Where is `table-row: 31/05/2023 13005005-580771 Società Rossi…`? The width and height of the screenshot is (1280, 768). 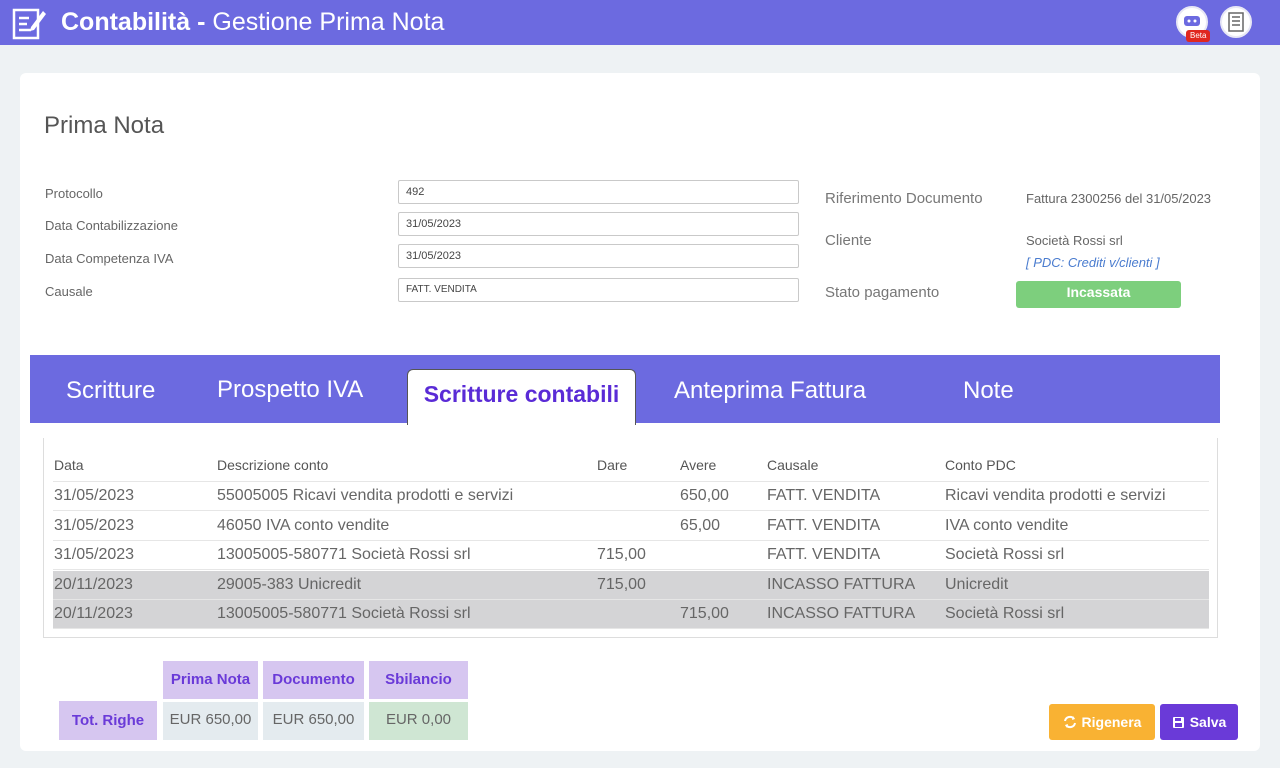
table-row: 31/05/2023 13005005-580771 Società Rossi… is located at coordinates (631, 555).